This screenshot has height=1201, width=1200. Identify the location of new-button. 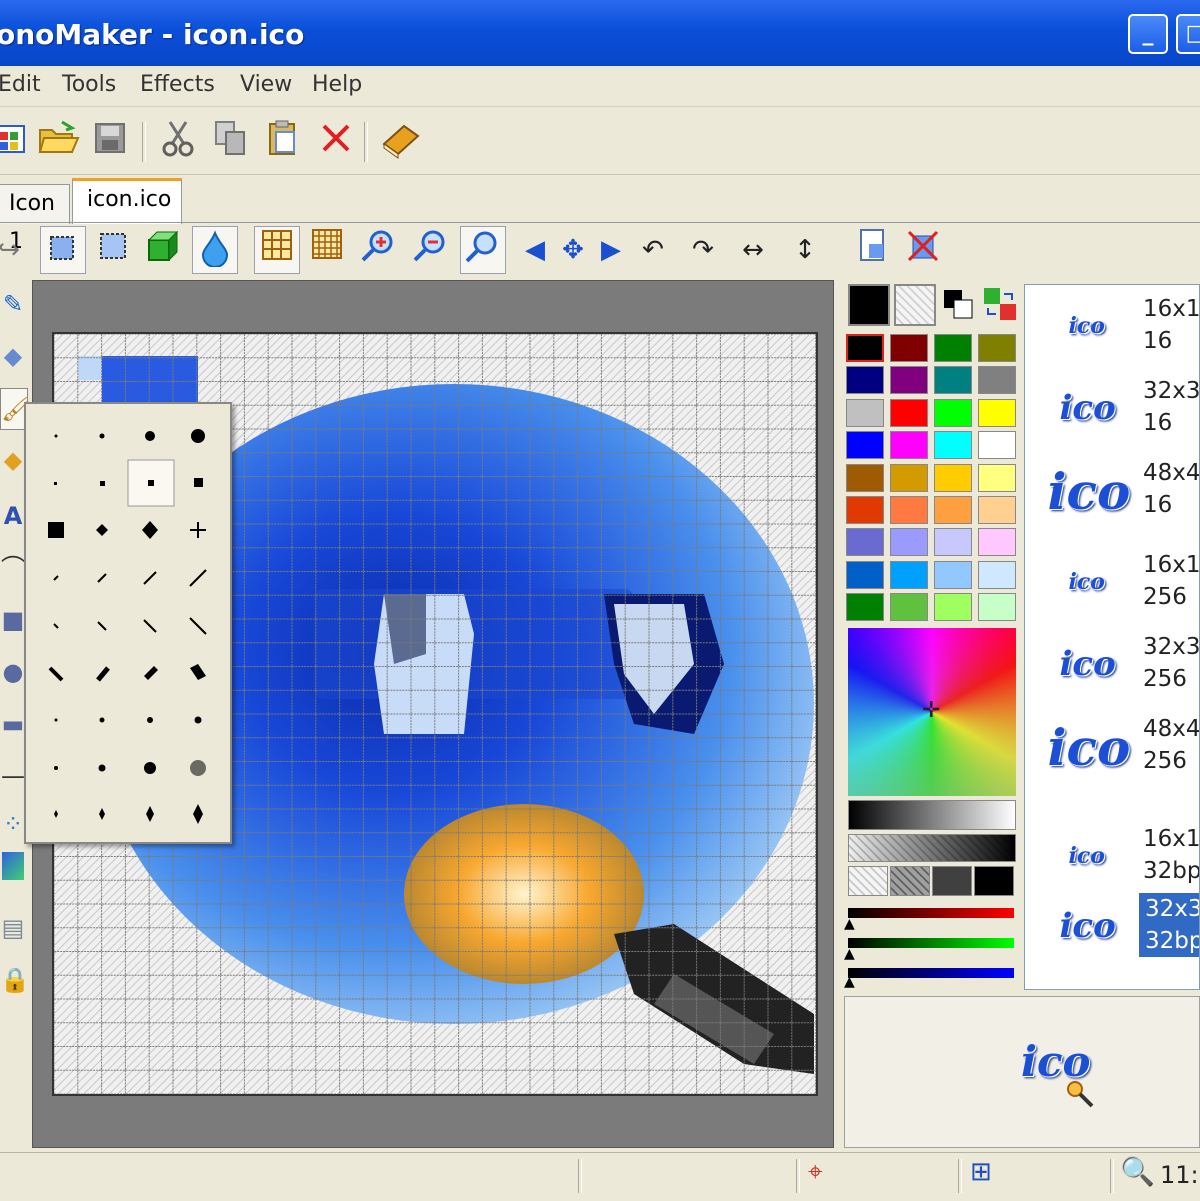
(16, 140).